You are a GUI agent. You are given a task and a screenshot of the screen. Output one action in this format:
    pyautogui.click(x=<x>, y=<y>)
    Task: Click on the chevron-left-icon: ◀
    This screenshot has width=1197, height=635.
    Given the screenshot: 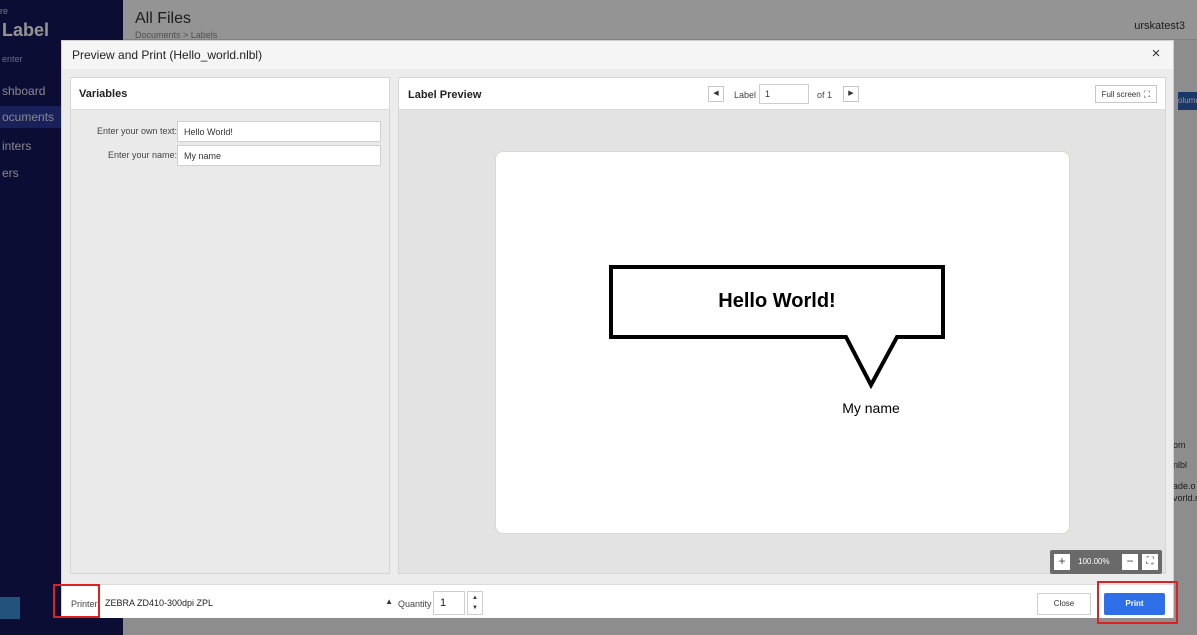 What is the action you would take?
    pyautogui.click(x=716, y=93)
    